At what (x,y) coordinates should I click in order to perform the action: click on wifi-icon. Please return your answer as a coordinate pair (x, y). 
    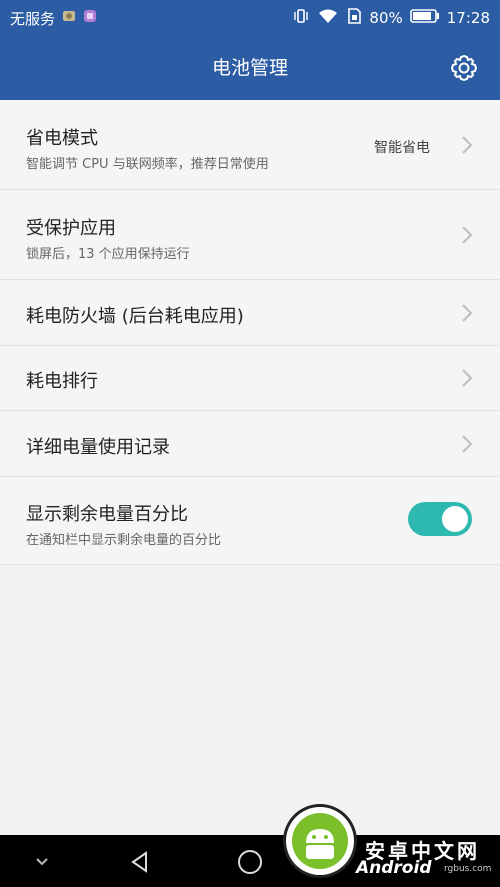
    Looking at the image, I should click on (328, 18).